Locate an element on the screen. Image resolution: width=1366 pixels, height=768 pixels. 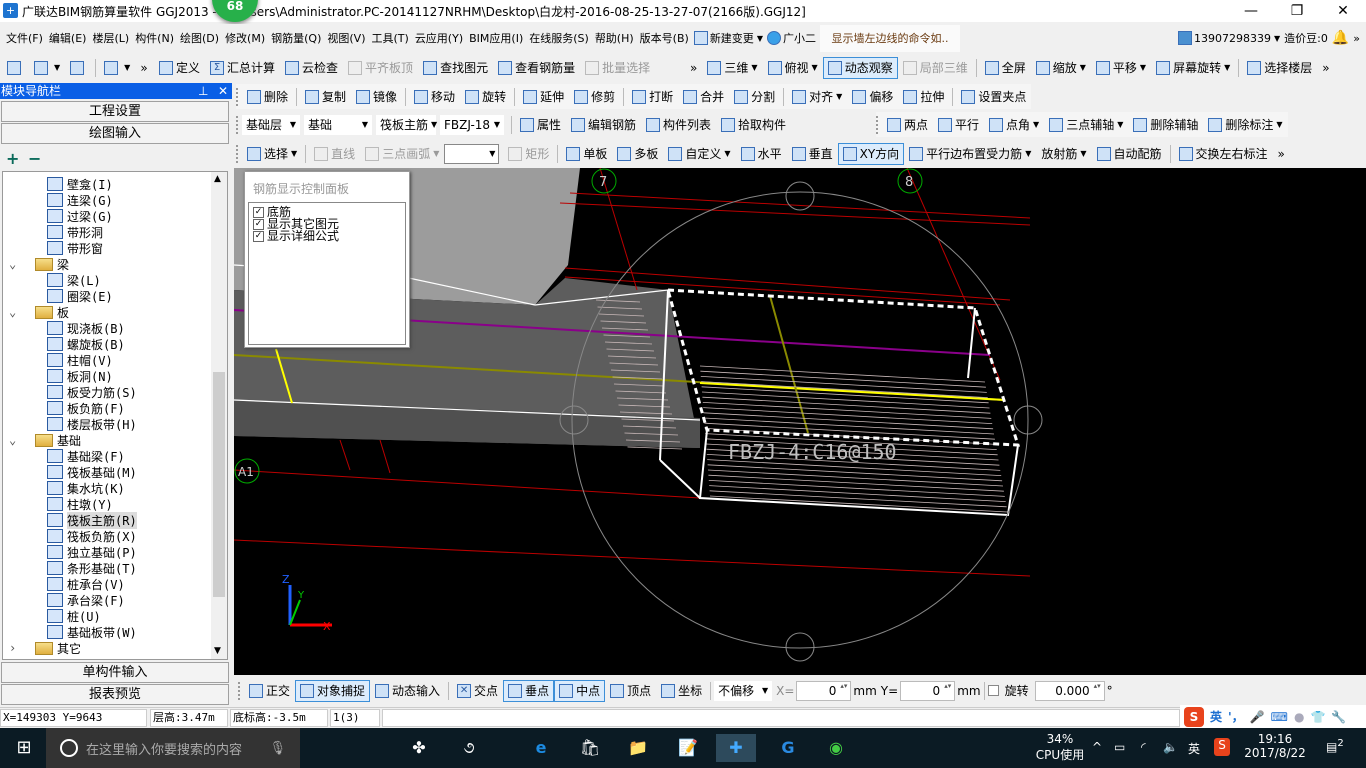
intersection-button: ✕ 交点 is located at coordinates (477, 691).